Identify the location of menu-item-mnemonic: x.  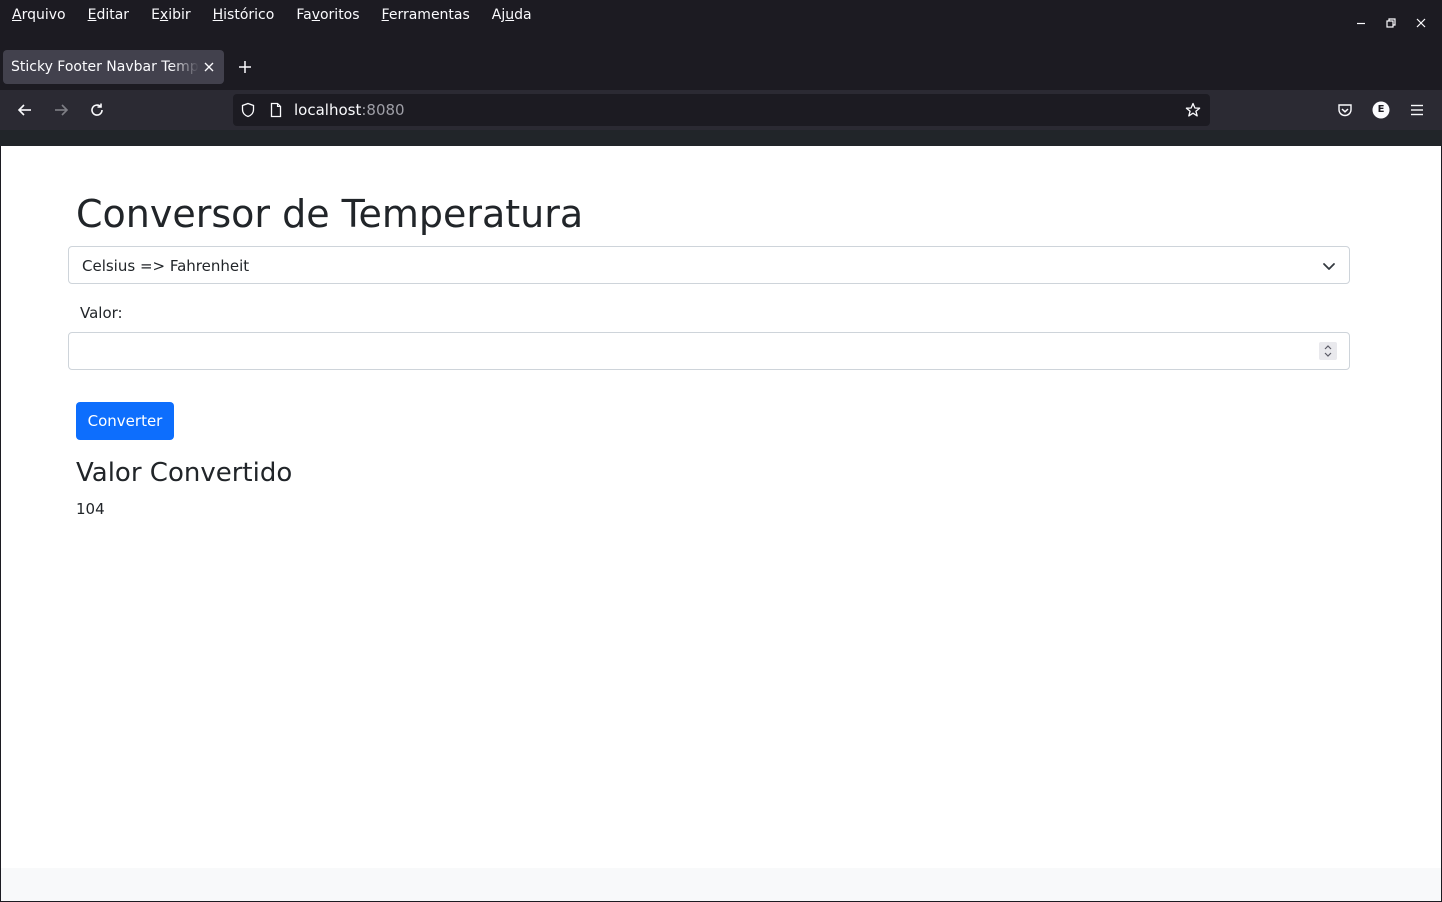
(164, 15).